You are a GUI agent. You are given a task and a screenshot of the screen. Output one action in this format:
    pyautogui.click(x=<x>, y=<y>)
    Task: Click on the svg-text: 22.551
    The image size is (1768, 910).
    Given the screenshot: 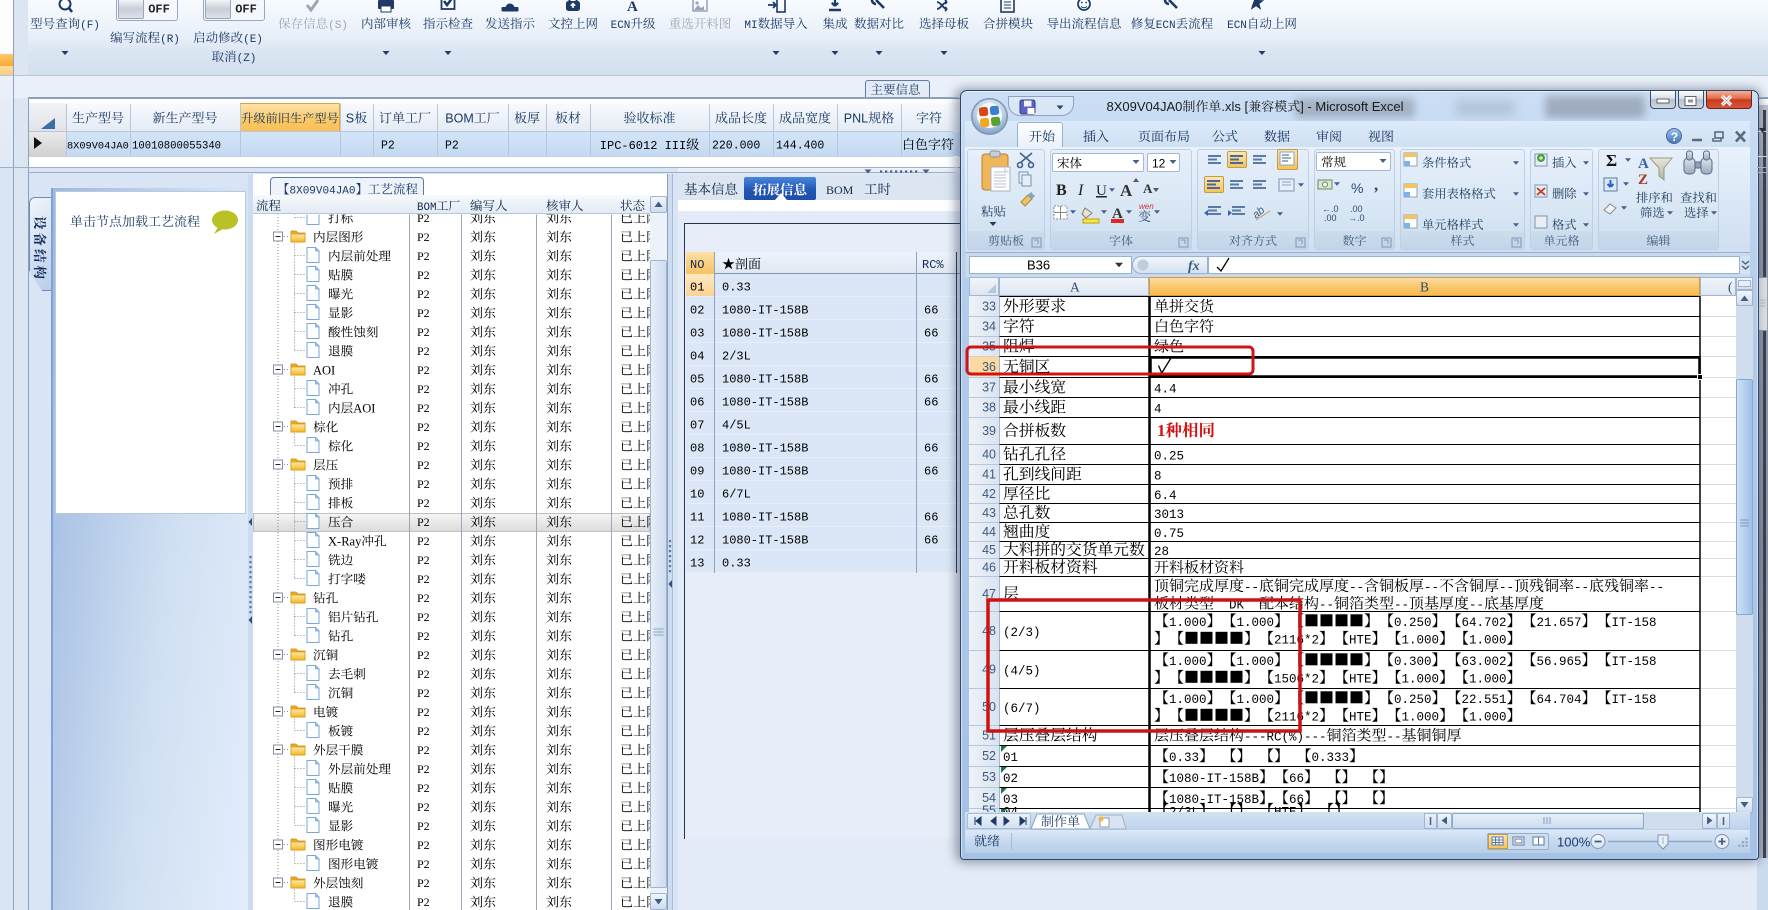 What is the action you would take?
    pyautogui.click(x=1484, y=700)
    